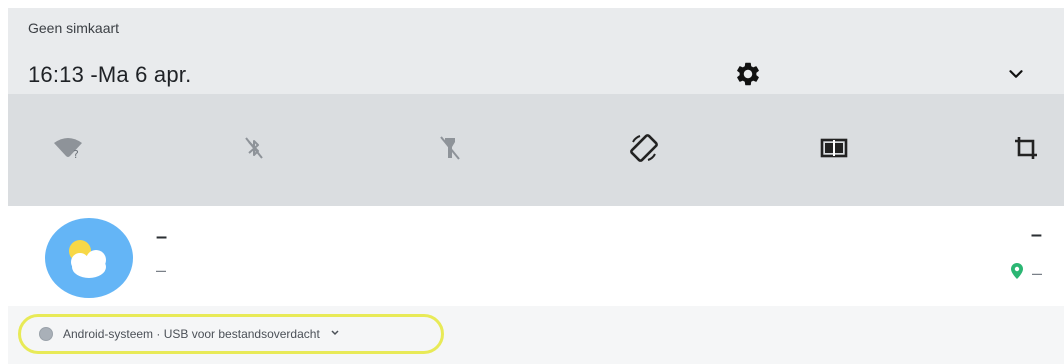 Image resolution: width=1064 pixels, height=364 pixels. What do you see at coordinates (89, 258) in the screenshot?
I see `weather-avatar` at bounding box center [89, 258].